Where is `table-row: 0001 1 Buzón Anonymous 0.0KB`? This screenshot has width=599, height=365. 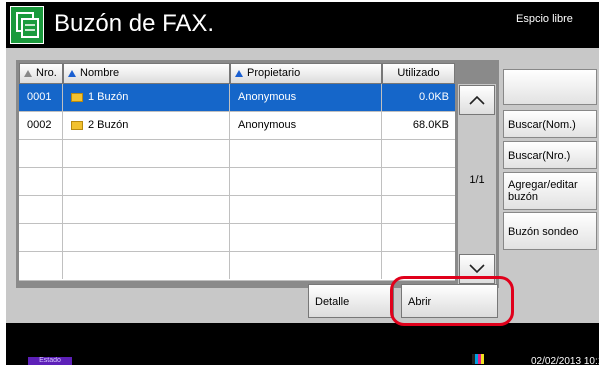
table-row: 0001 1 Buzón Anonymous 0.0KB is located at coordinates (237, 98).